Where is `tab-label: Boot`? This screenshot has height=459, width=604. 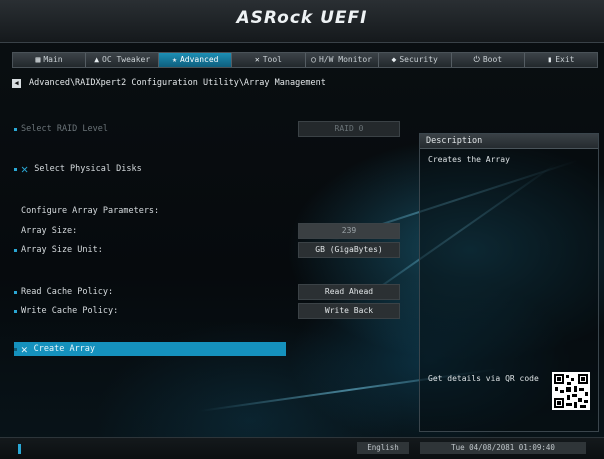 tab-label: Boot is located at coordinates (492, 59).